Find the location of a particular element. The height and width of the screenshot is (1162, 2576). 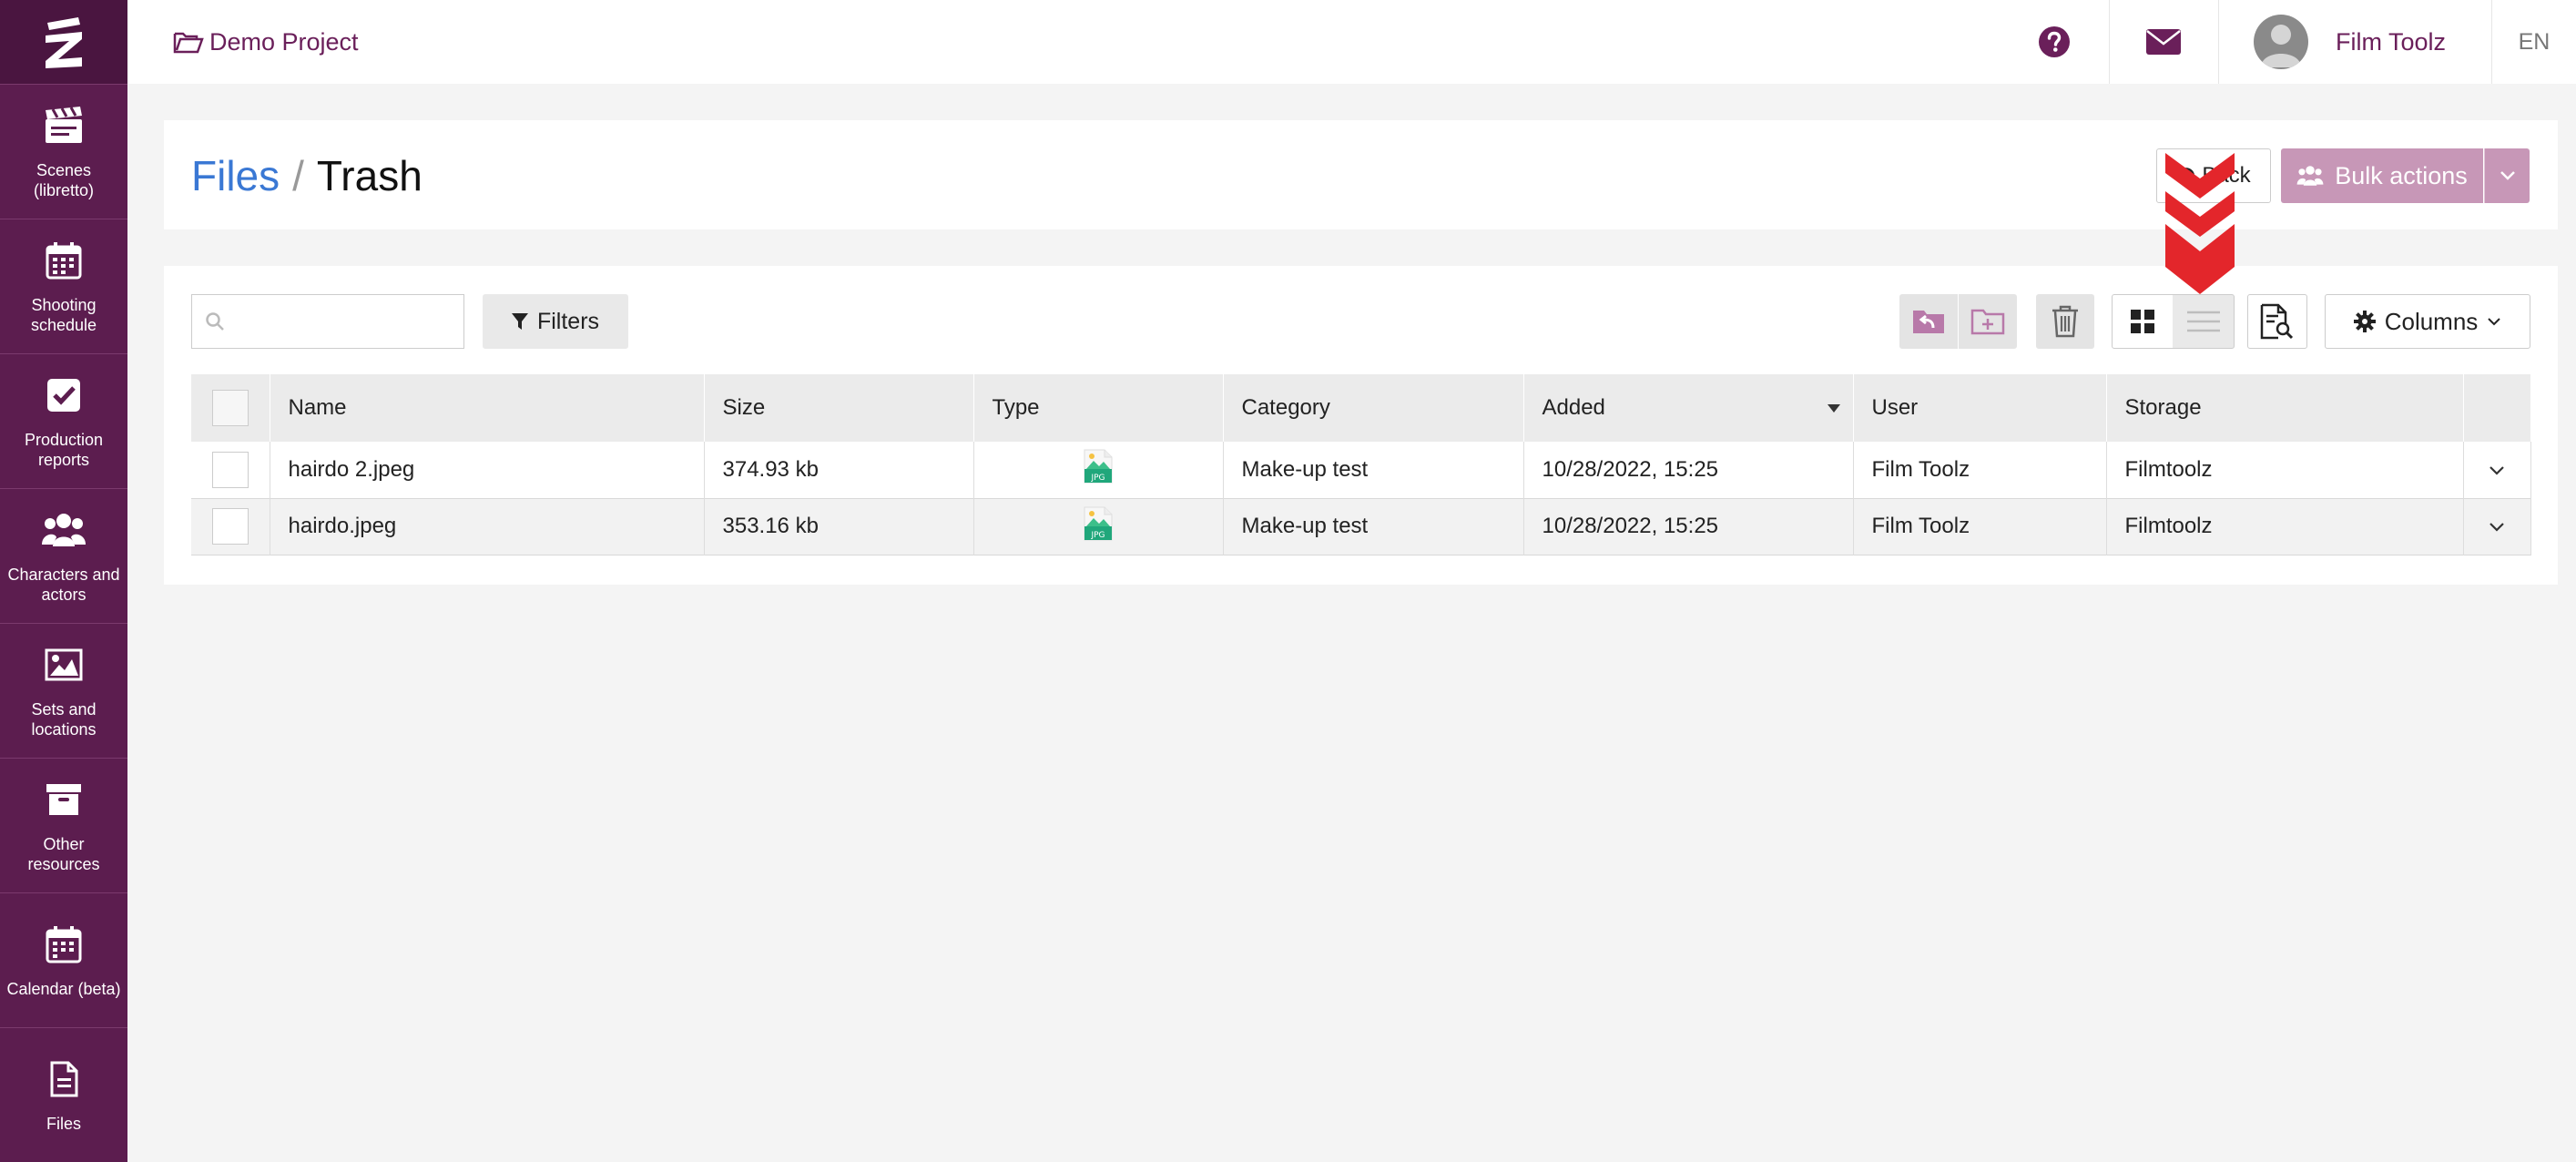

page-title: Trash is located at coordinates (369, 175).